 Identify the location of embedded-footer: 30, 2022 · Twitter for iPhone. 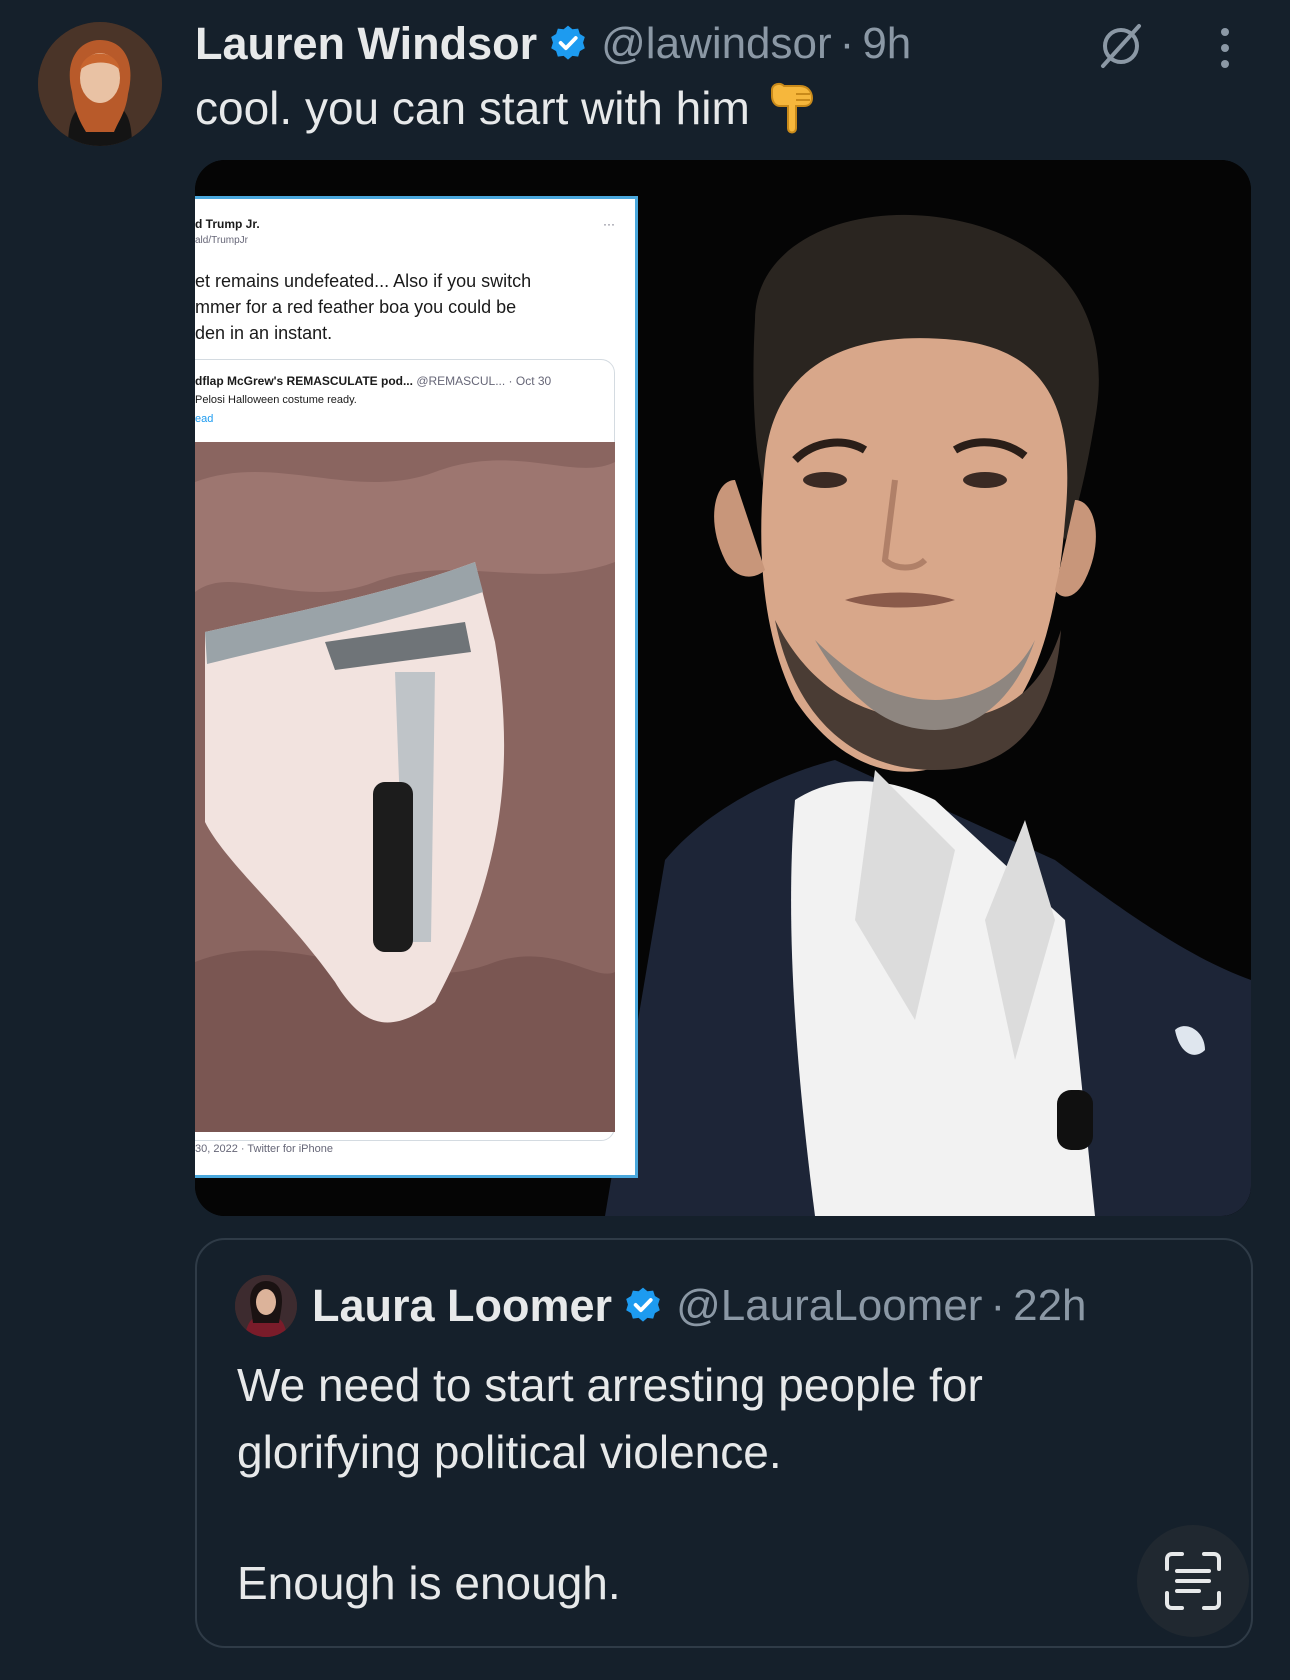
(264, 1149).